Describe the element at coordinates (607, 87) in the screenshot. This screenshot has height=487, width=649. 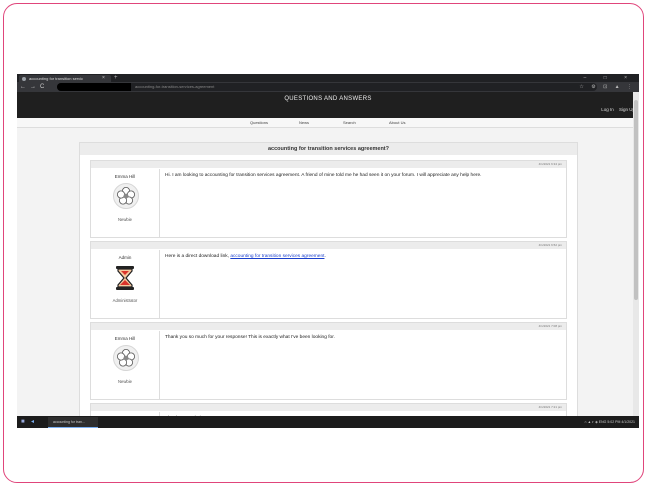
I see `toolbar-icons: ☆ ⚙ ⊡ ▲ ⋮` at that location.